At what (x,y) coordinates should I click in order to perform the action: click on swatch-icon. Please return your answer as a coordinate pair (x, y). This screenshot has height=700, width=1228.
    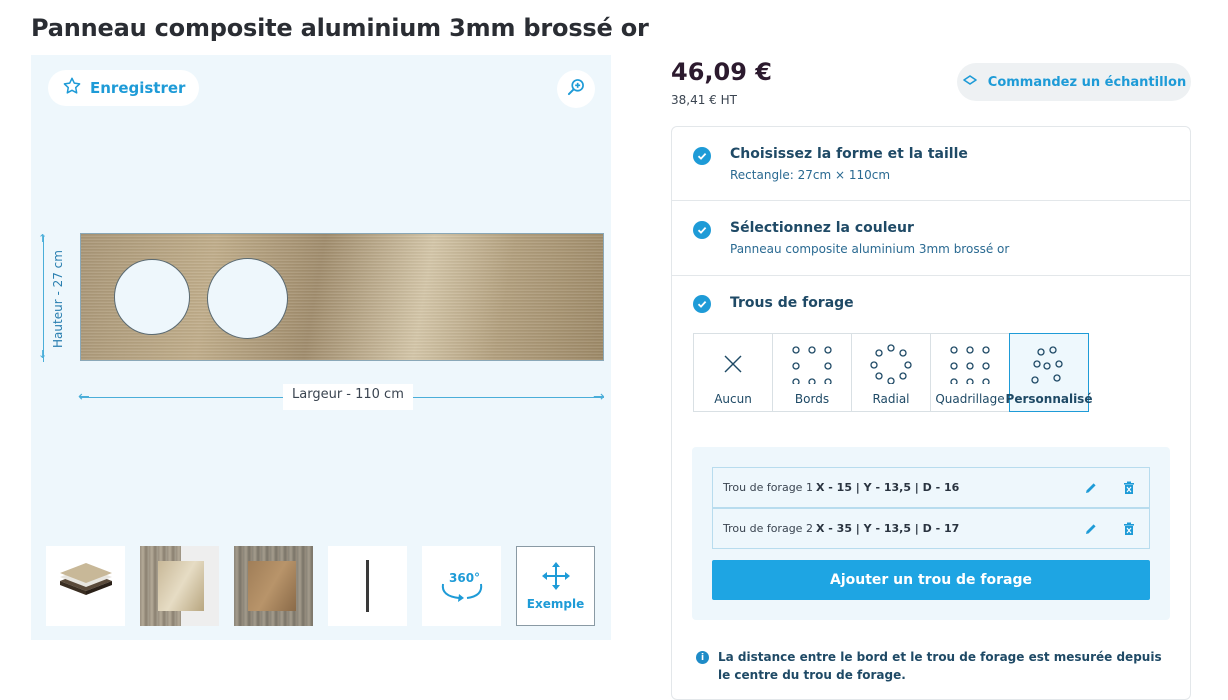
    Looking at the image, I should click on (970, 82).